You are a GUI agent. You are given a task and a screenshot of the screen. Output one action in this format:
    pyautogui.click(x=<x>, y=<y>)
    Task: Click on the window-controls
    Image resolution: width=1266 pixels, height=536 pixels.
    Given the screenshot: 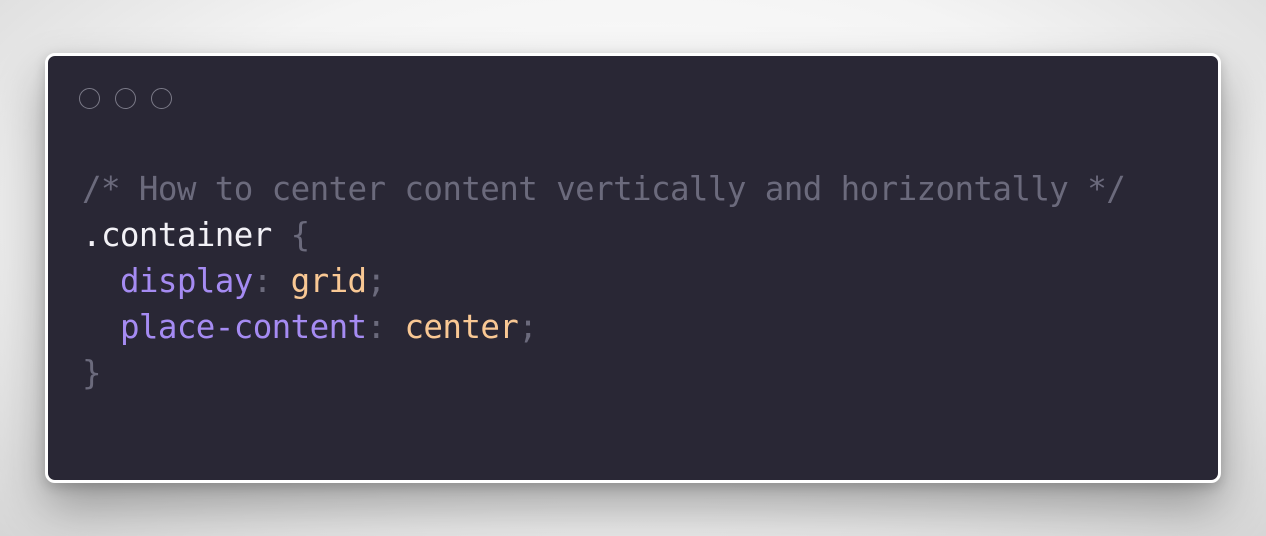 What is the action you would take?
    pyautogui.click(x=125, y=98)
    